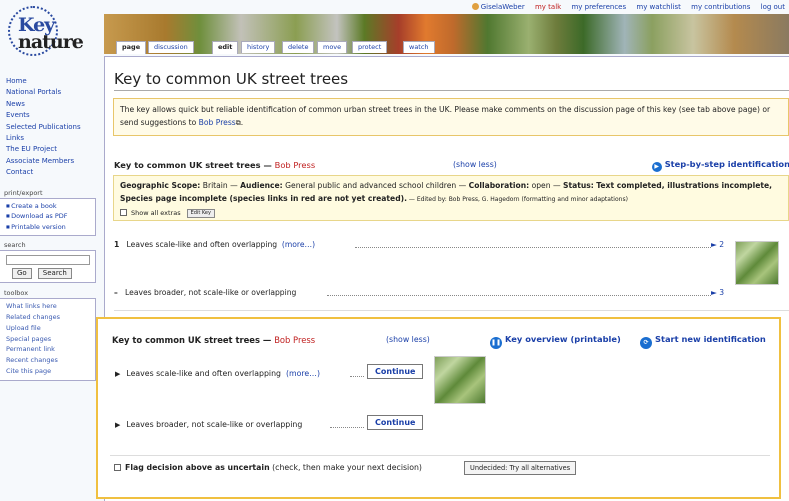 The height and width of the screenshot is (501, 789). Describe the element at coordinates (717, 292) in the screenshot. I see `goto-3-link: ► 3` at that location.